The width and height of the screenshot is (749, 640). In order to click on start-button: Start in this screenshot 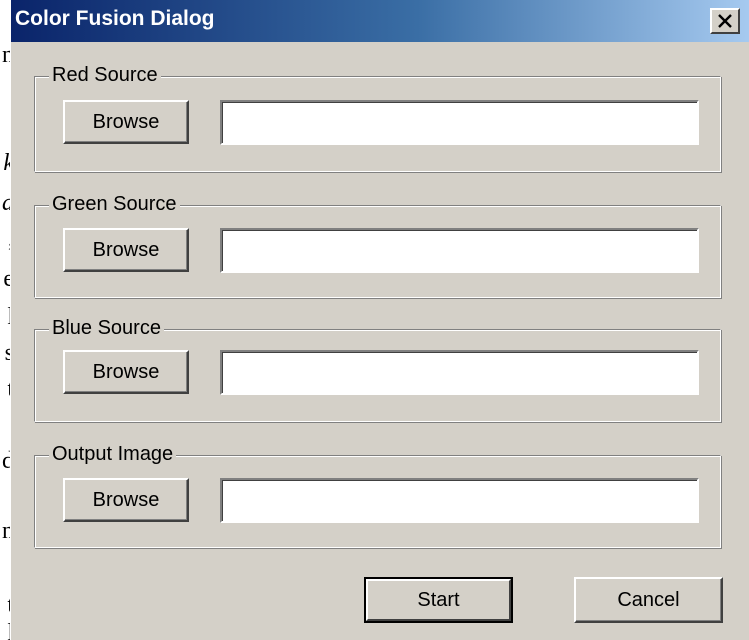, I will do `click(438, 600)`.